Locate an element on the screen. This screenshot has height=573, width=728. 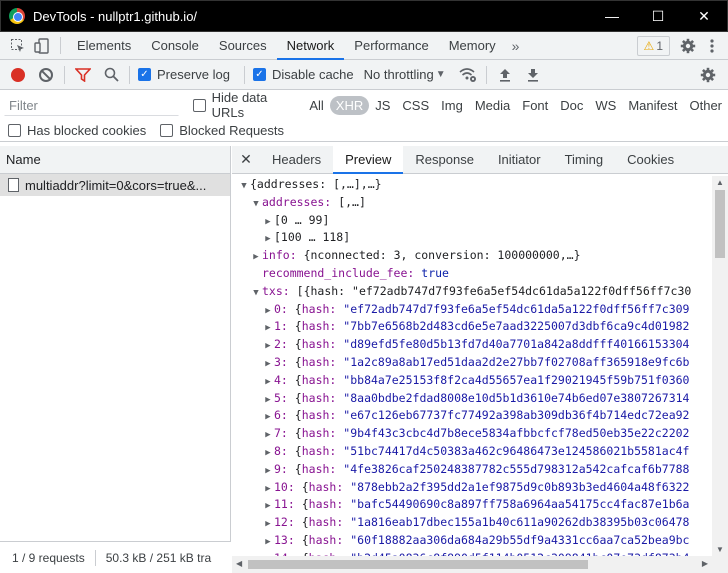
tab-memory: Memory is located at coordinates (472, 45).